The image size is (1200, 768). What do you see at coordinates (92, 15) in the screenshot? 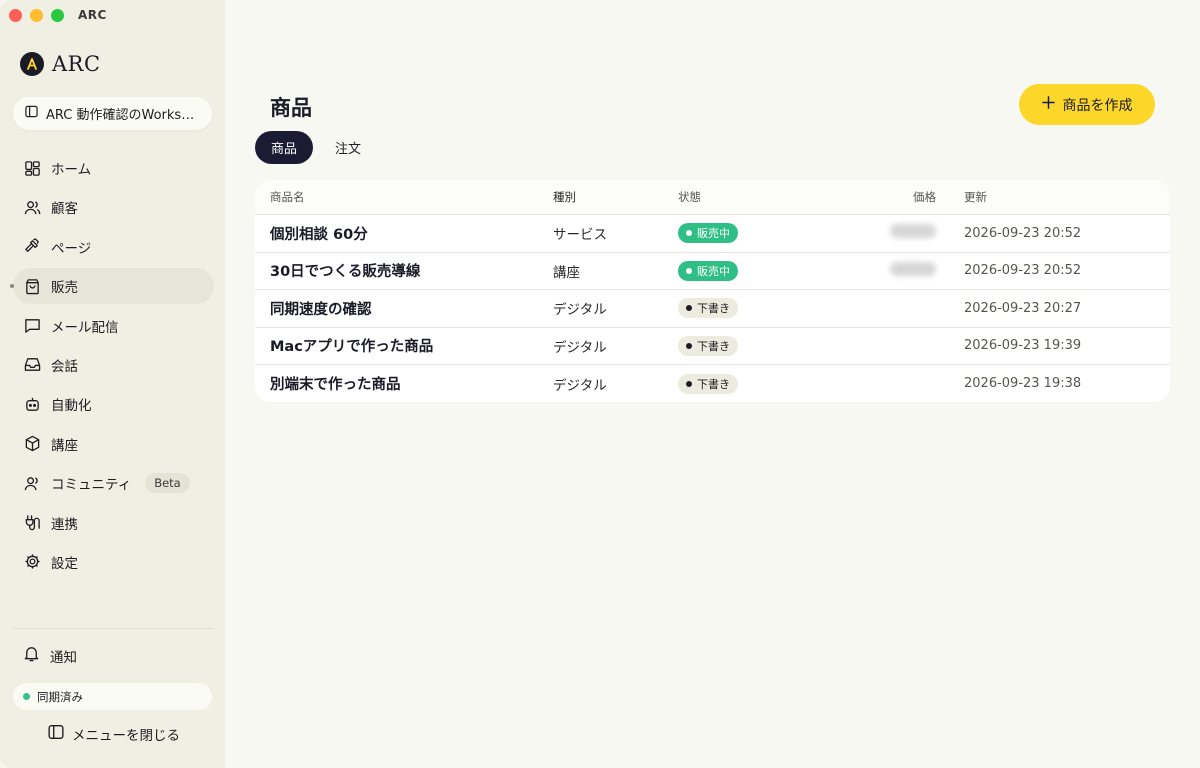
I see `window-title: ARC` at bounding box center [92, 15].